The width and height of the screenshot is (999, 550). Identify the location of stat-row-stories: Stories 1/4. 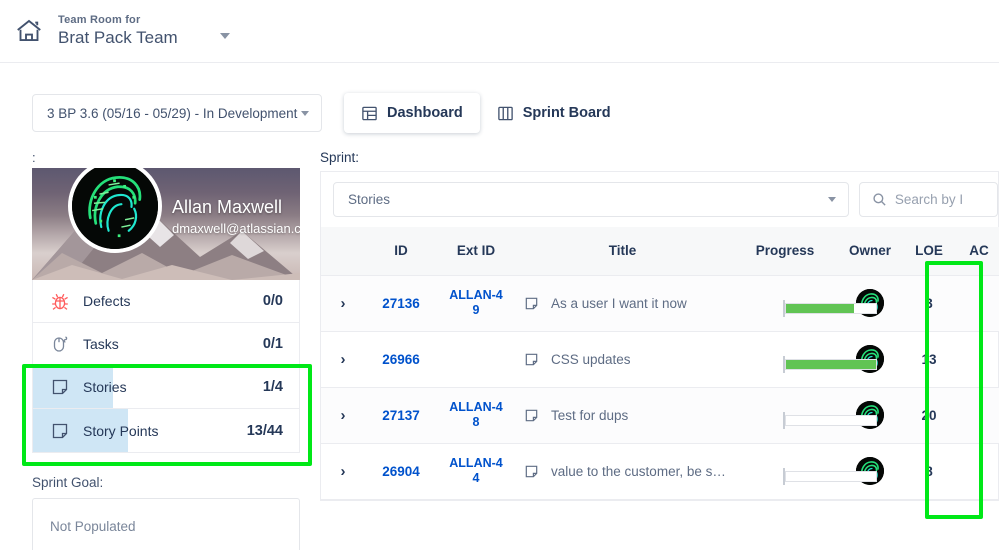
(166, 387).